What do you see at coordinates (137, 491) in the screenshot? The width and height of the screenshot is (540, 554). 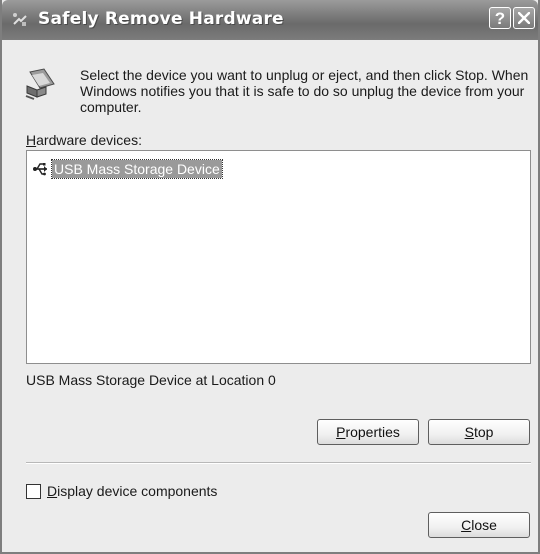 I see `display-components-label-rest: isplay device components` at bounding box center [137, 491].